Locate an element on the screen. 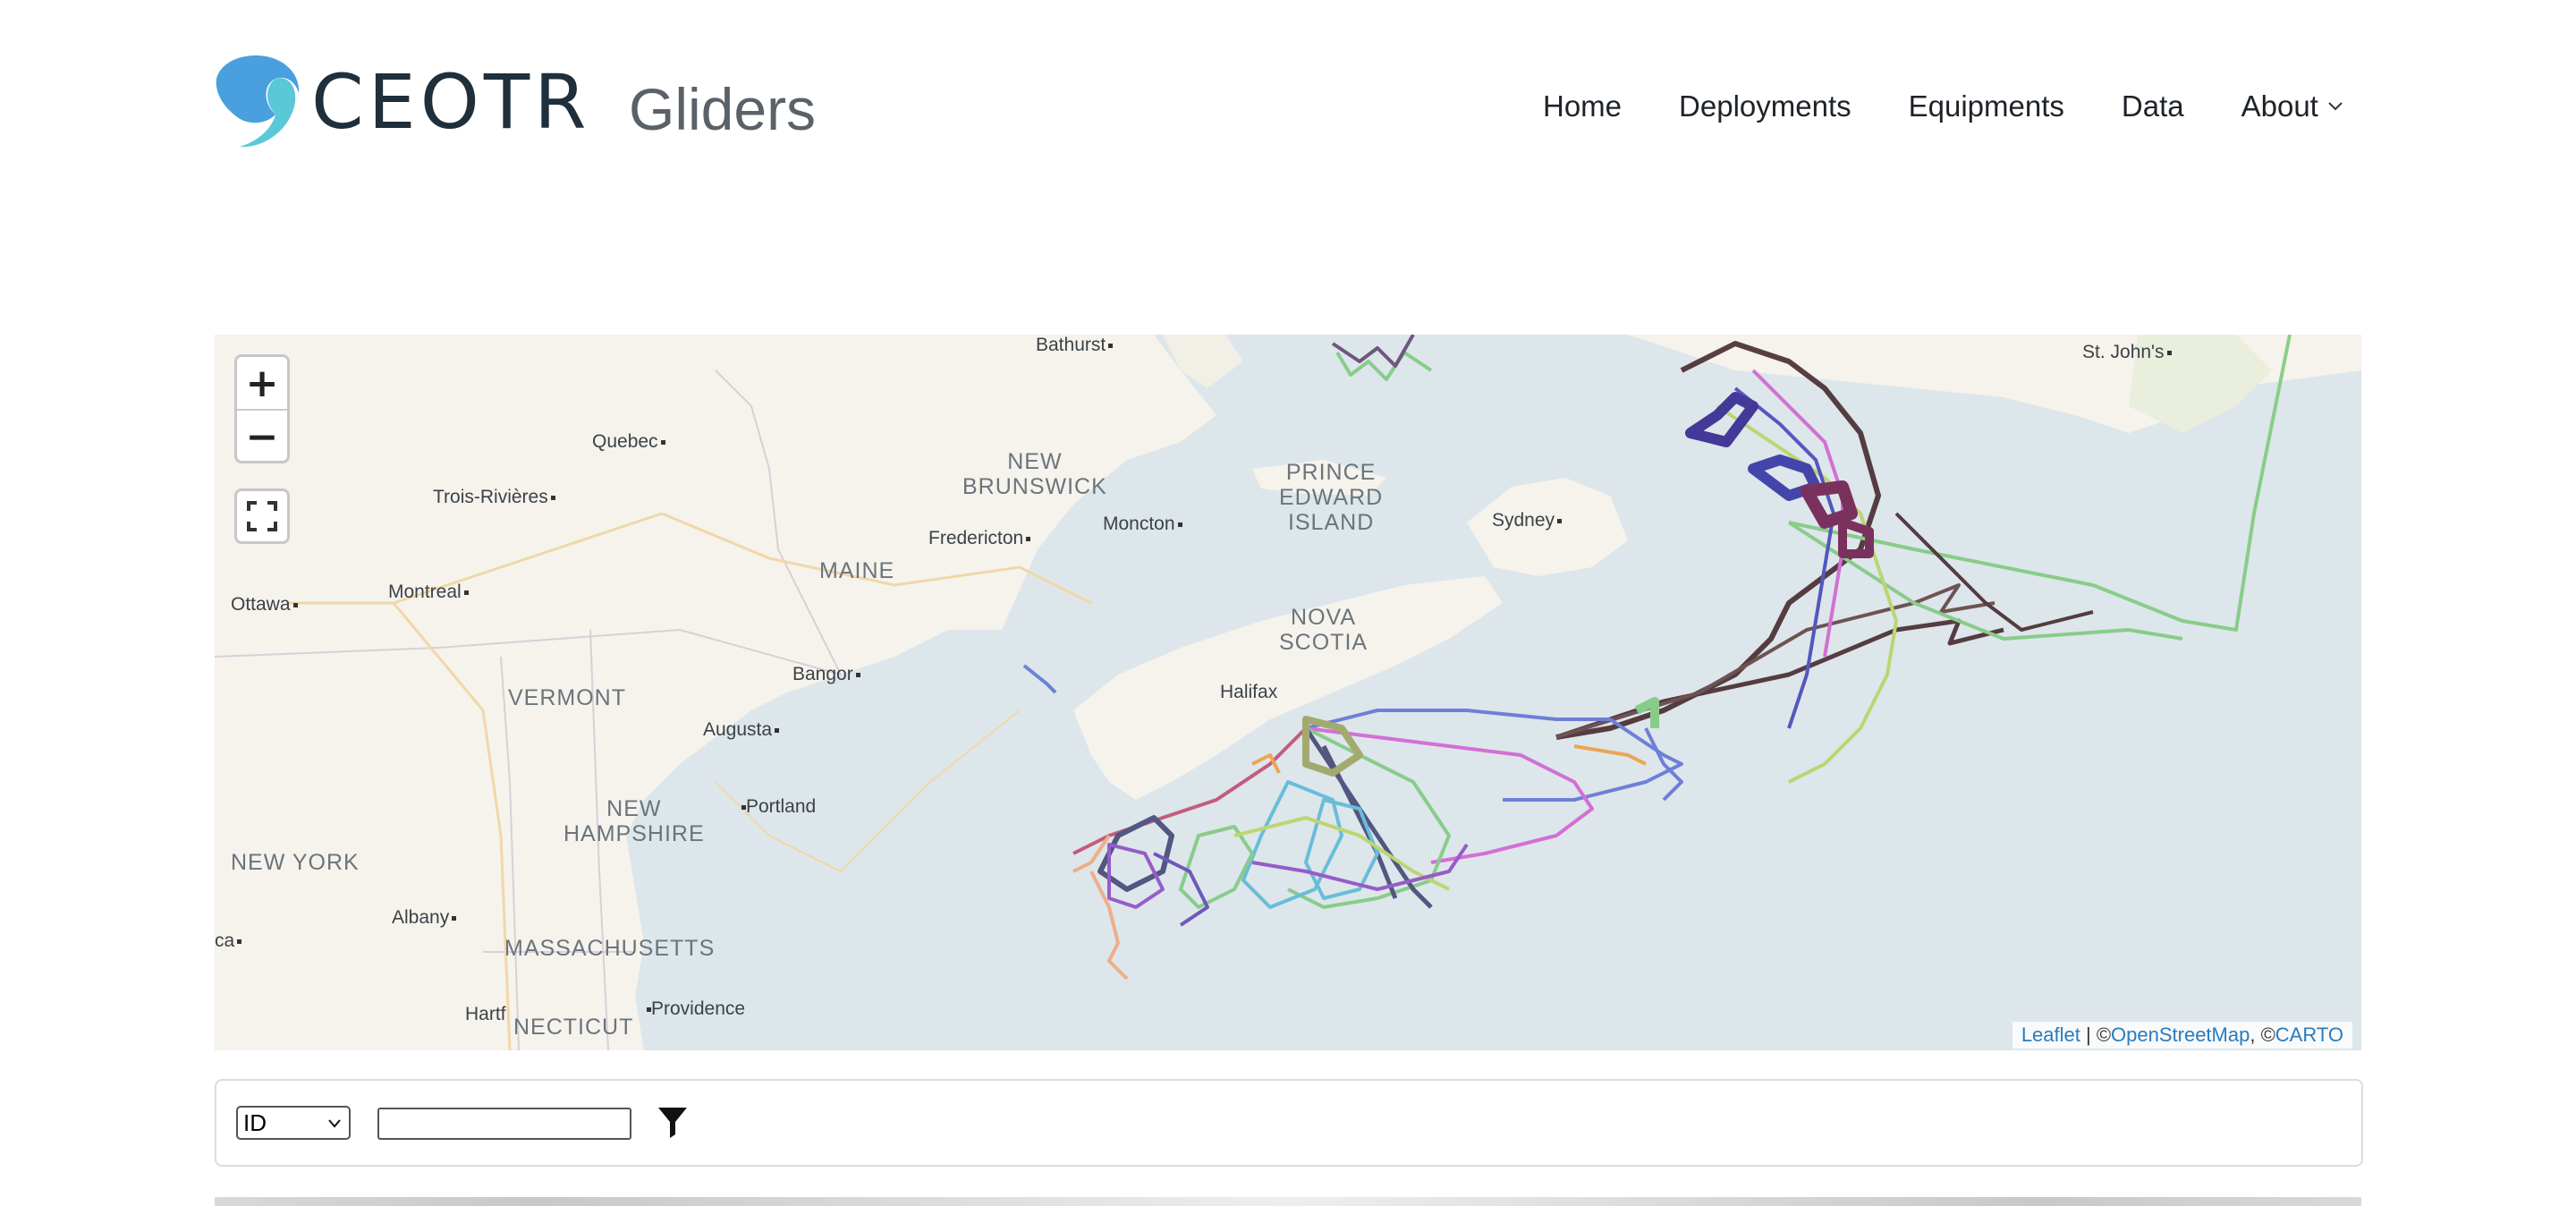 The height and width of the screenshot is (1206, 2576). fullscreen-icon is located at coordinates (262, 516).